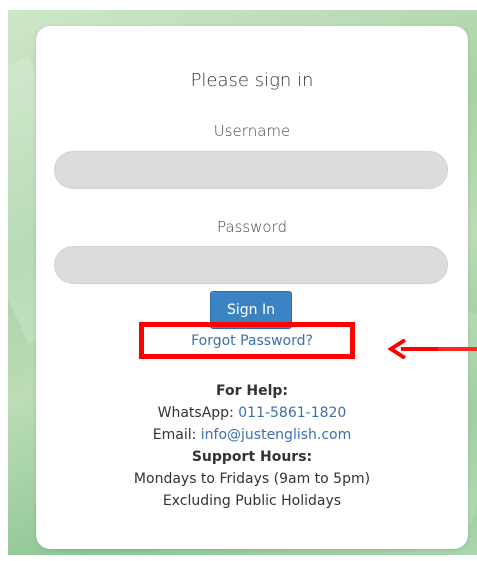  I want to click on arrow-left-icon, so click(432, 349).